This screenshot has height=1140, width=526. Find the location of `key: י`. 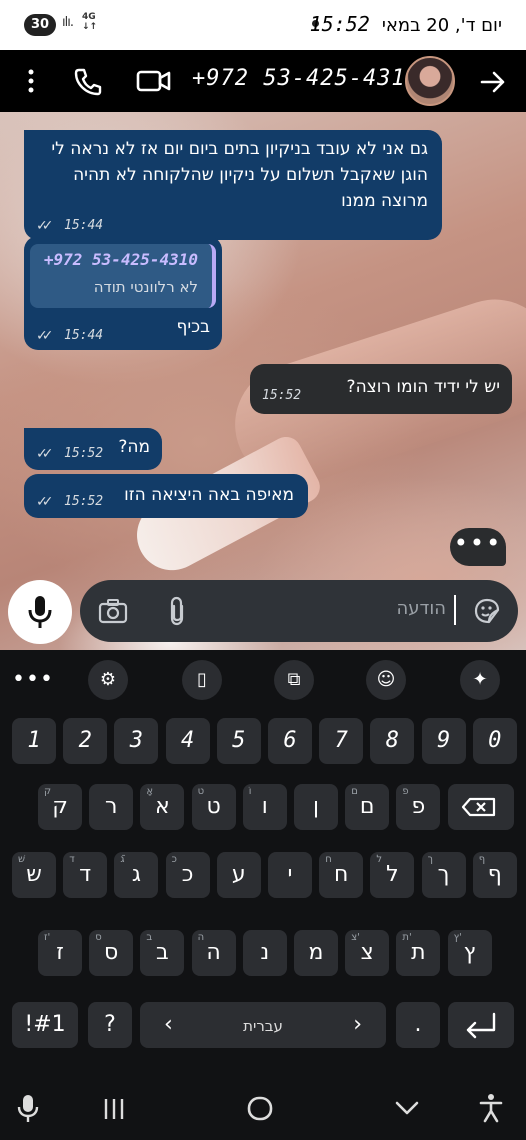

key: י is located at coordinates (290, 875).